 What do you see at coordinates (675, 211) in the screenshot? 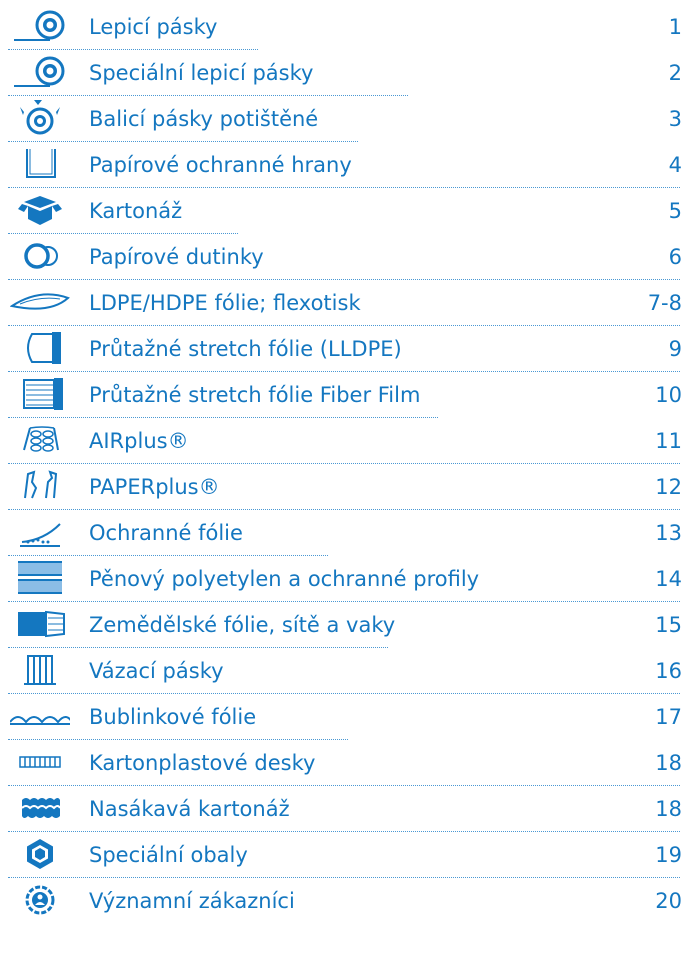
I see `toc-page-number: 5` at bounding box center [675, 211].